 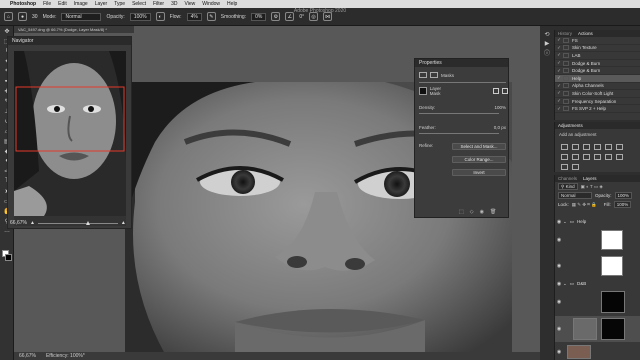 What do you see at coordinates (597, 87) in the screenshot?
I see `action-item: ✓ Alpha Channels` at bounding box center [597, 87].